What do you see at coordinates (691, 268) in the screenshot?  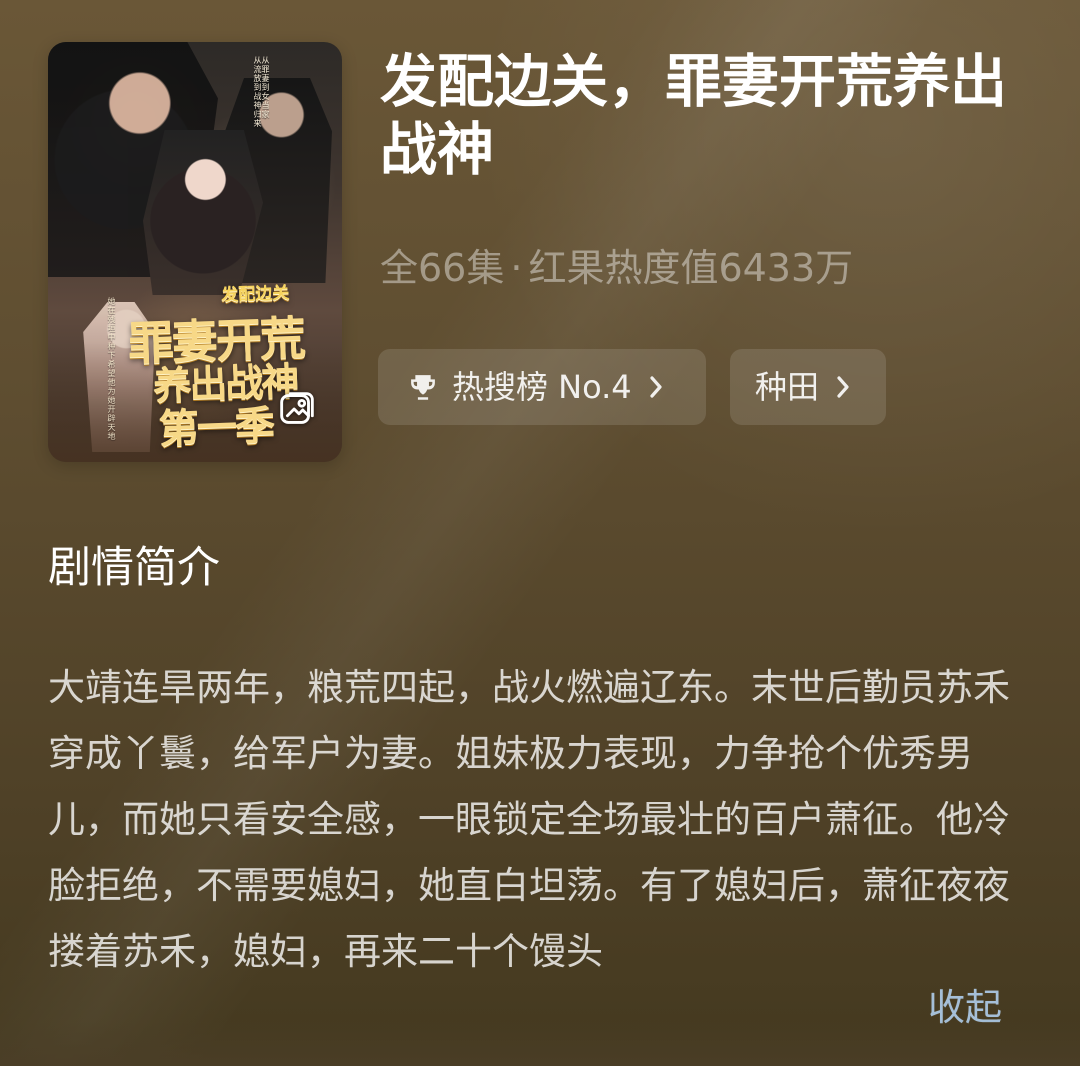 I see `heat-value: 红果热度值6433万` at bounding box center [691, 268].